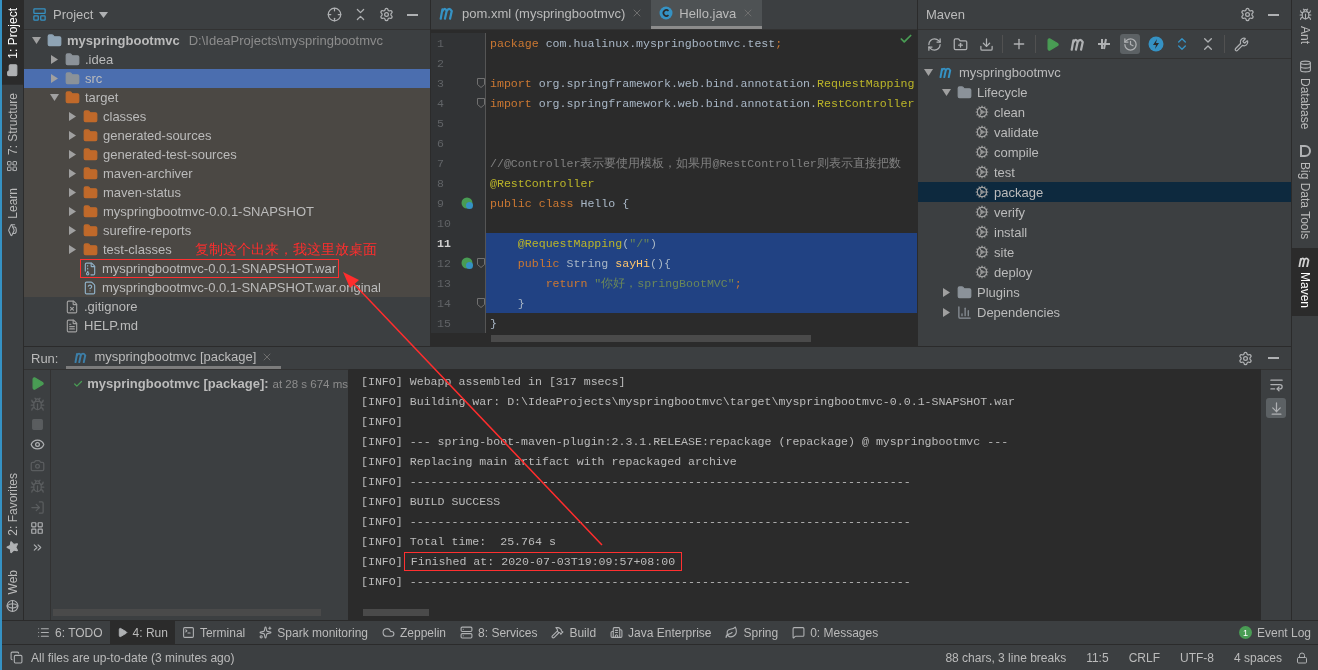 Image resolution: width=1318 pixels, height=670 pixels. What do you see at coordinates (37, 444) in the screenshot?
I see `eye-icon` at bounding box center [37, 444].